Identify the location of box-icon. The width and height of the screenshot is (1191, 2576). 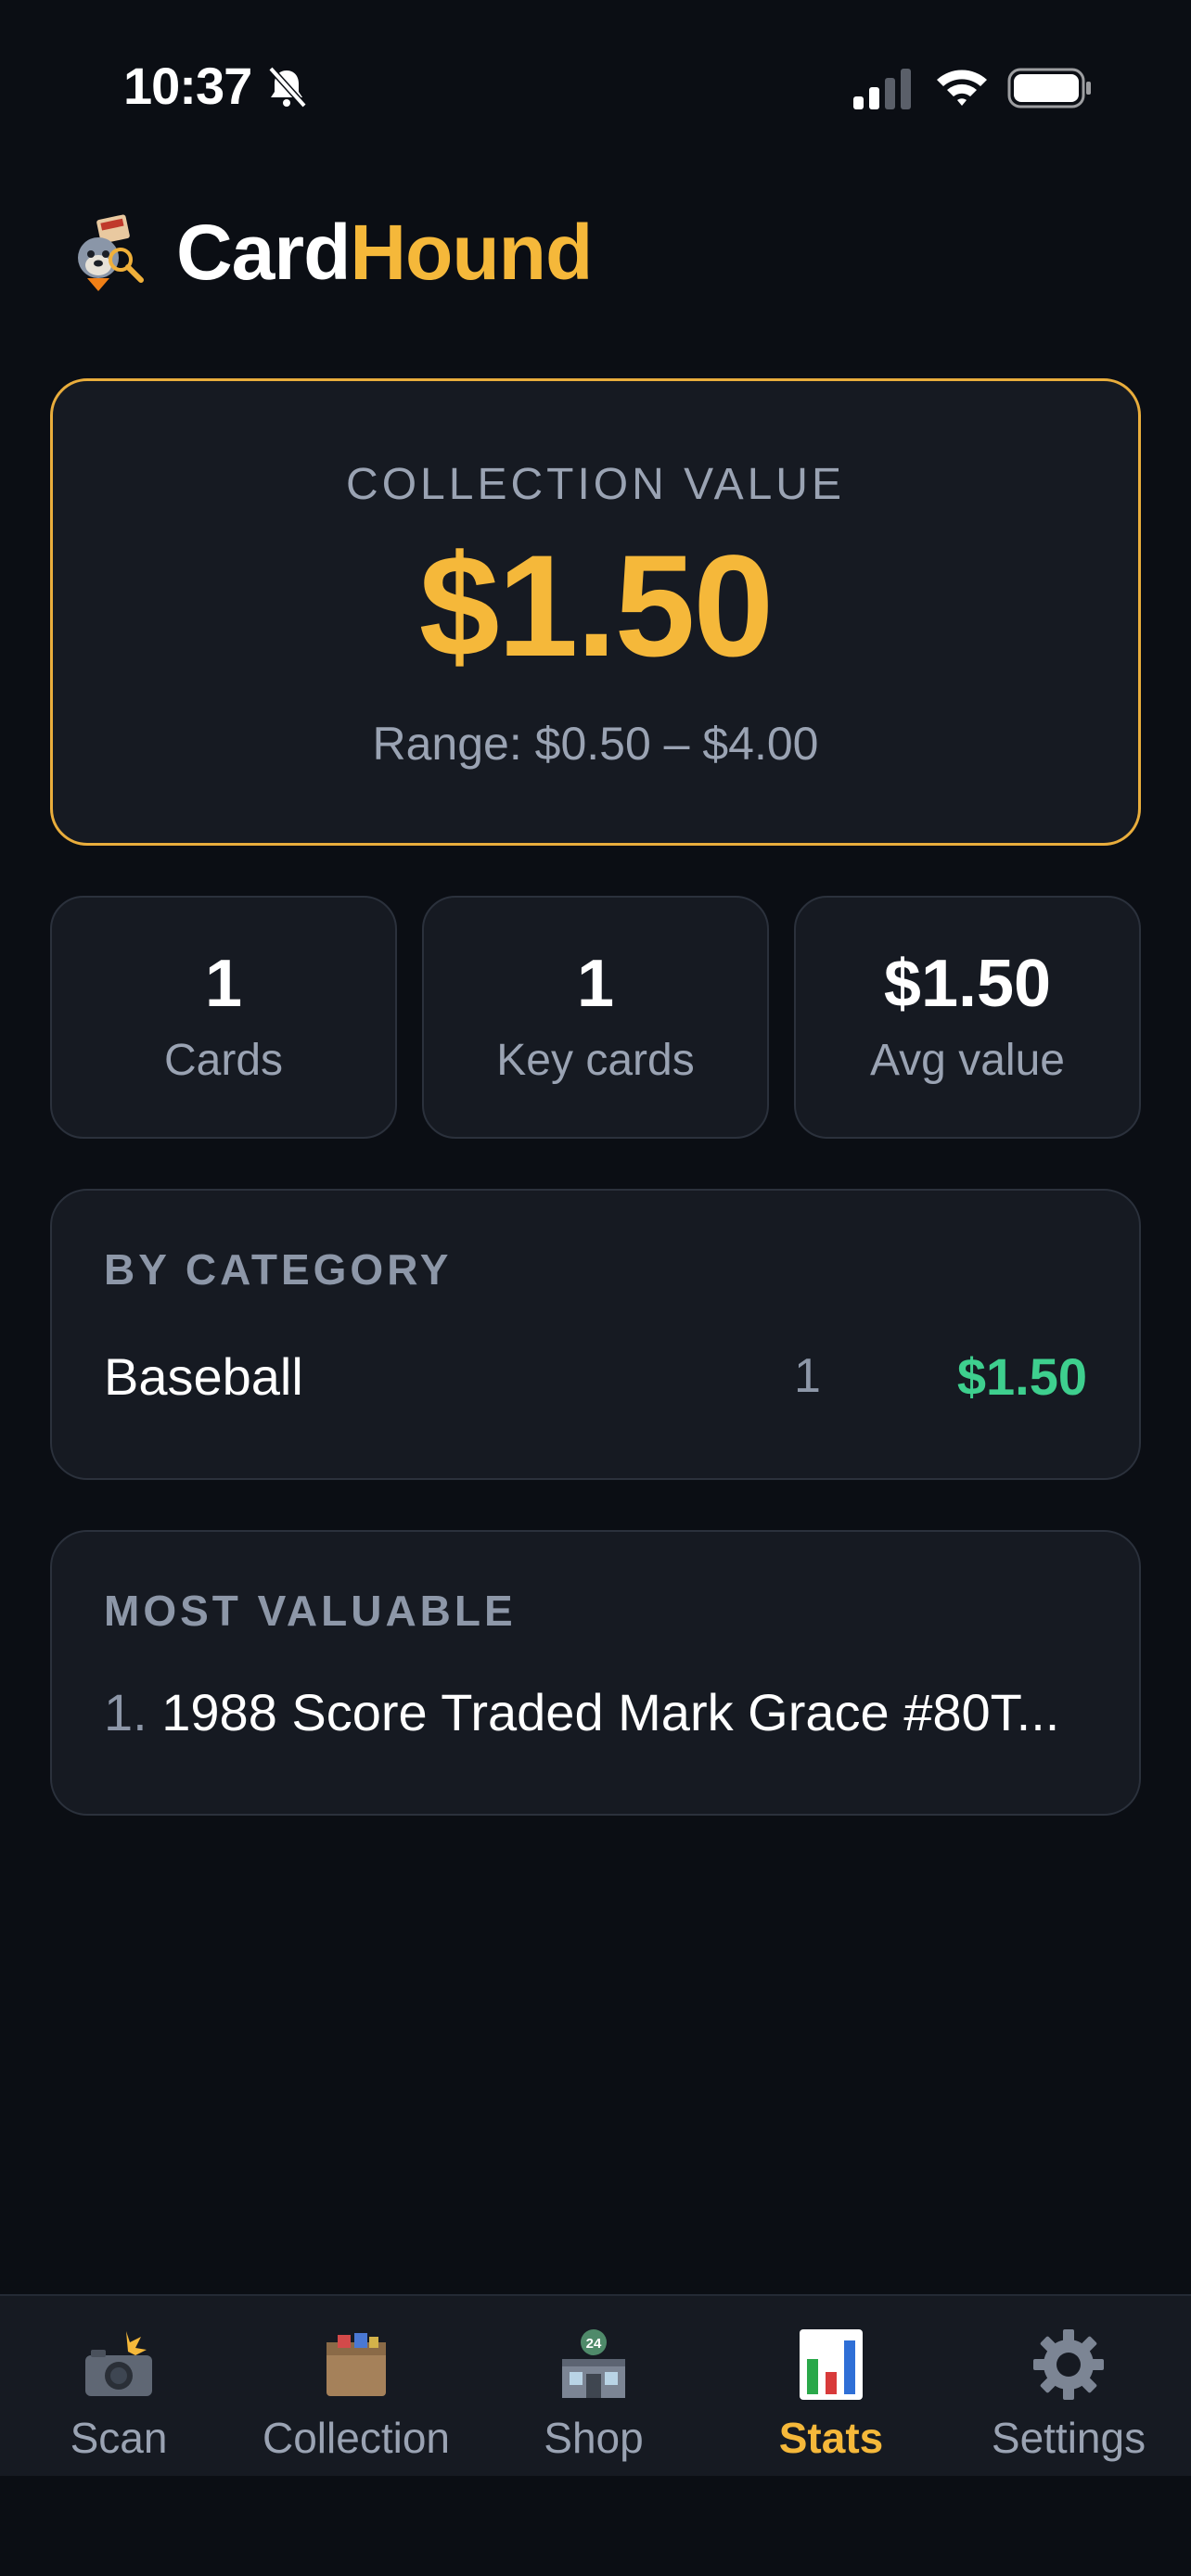
(356, 2365).